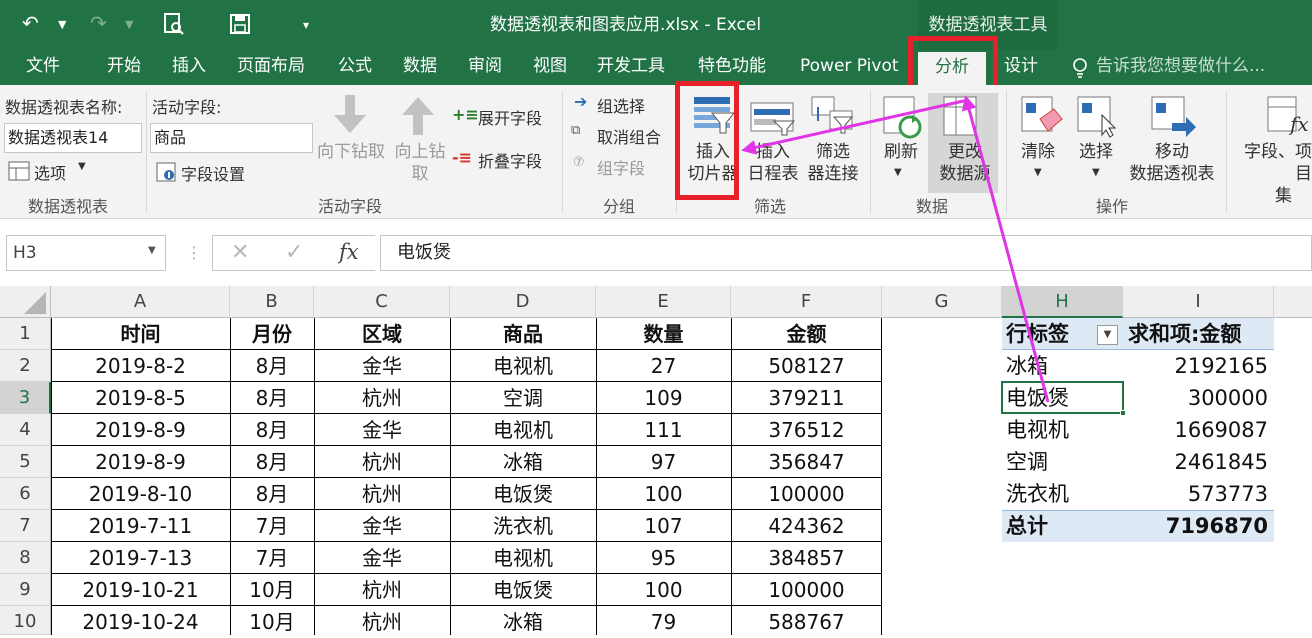 Image resolution: width=1312 pixels, height=638 pixels. What do you see at coordinates (140, 398) in the screenshot?
I see `table-cell: 2019-8-5` at bounding box center [140, 398].